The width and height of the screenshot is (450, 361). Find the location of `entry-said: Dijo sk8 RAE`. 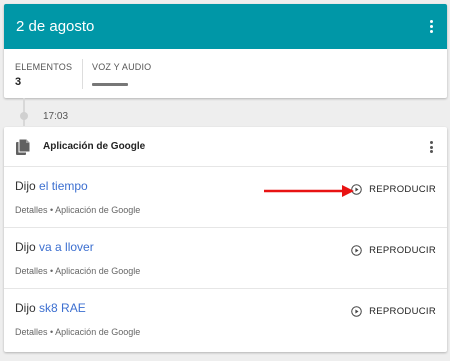

entry-said: Dijo sk8 RAE is located at coordinates (50, 308).